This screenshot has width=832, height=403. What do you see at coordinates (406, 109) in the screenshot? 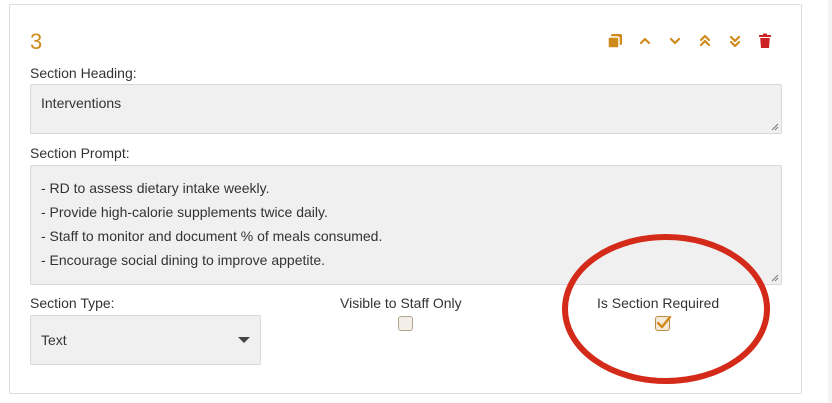
I see `section-heading-input: Interventions` at bounding box center [406, 109].